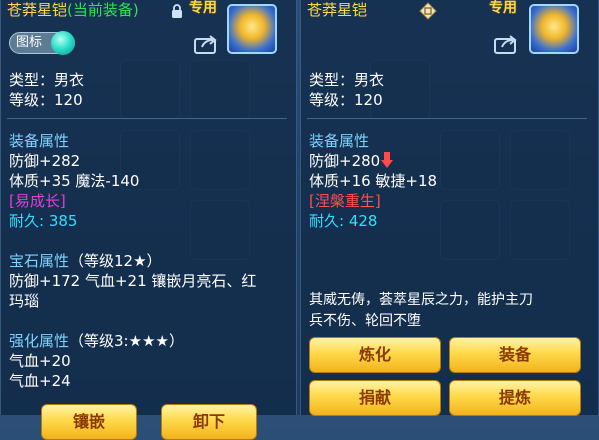 This screenshot has width=599, height=440. What do you see at coordinates (45, 161) in the screenshot?
I see `attribute-line: 防御+282` at bounding box center [45, 161].